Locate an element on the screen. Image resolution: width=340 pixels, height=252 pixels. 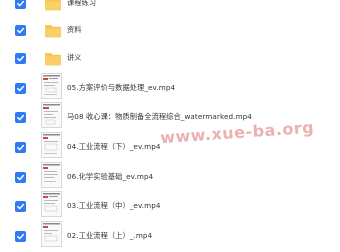
list-item: 资料 is located at coordinates (170, 30).